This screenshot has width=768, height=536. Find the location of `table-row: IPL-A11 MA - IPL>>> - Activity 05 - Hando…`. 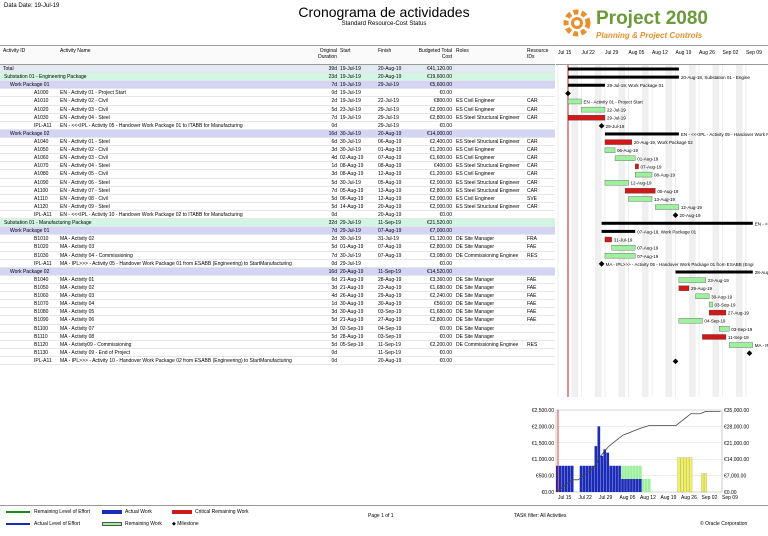

table-row: IPL-A11 MA - IPL>>> - Activity 05 - Hando… is located at coordinates (277, 264).